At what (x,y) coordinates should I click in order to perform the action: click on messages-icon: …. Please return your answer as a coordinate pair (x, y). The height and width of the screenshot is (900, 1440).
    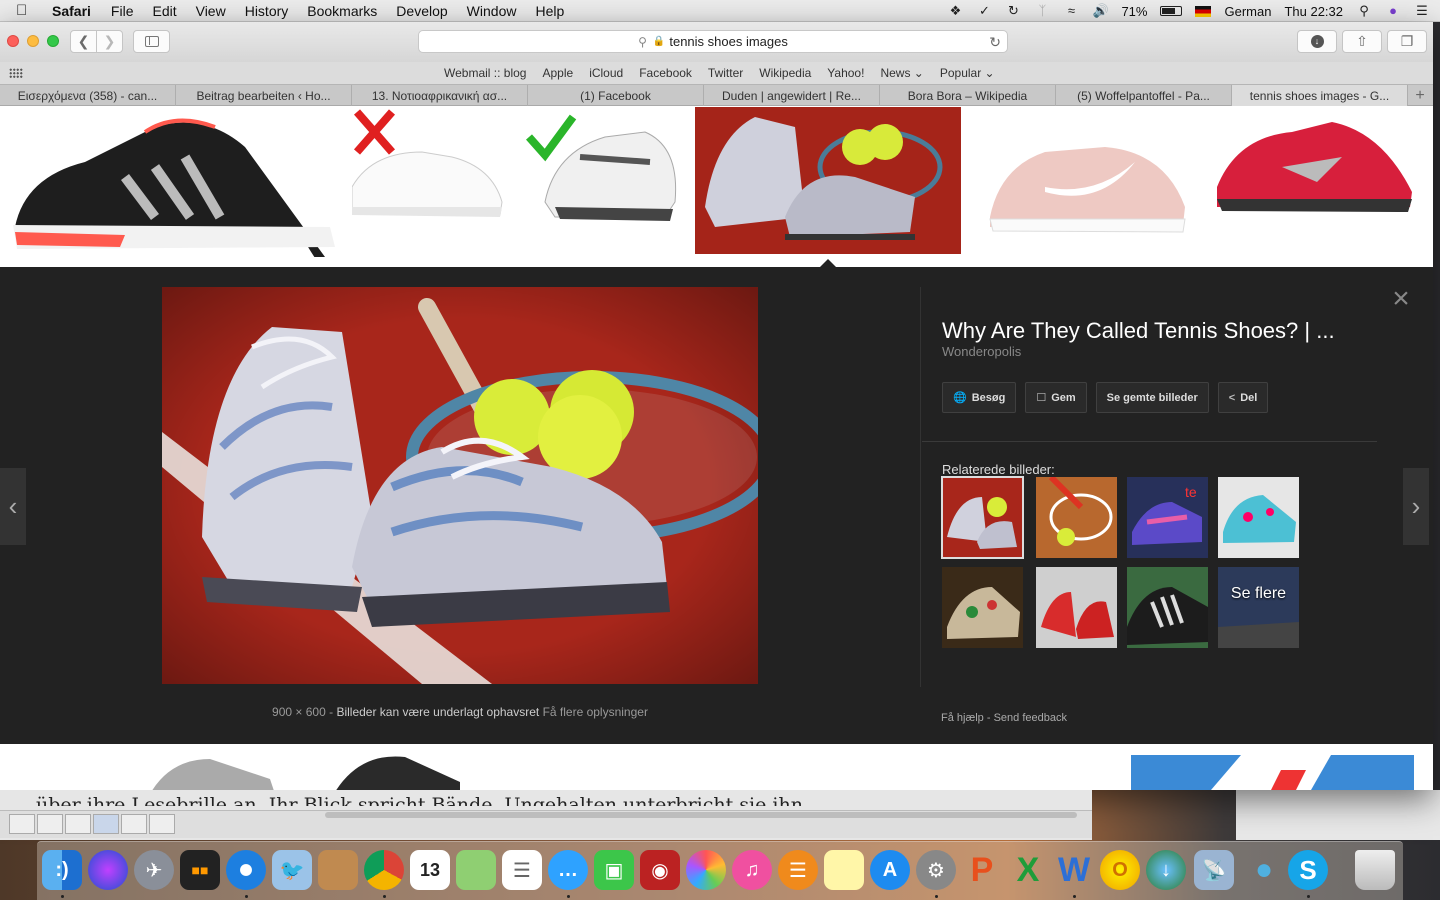
    Looking at the image, I should click on (568, 870).